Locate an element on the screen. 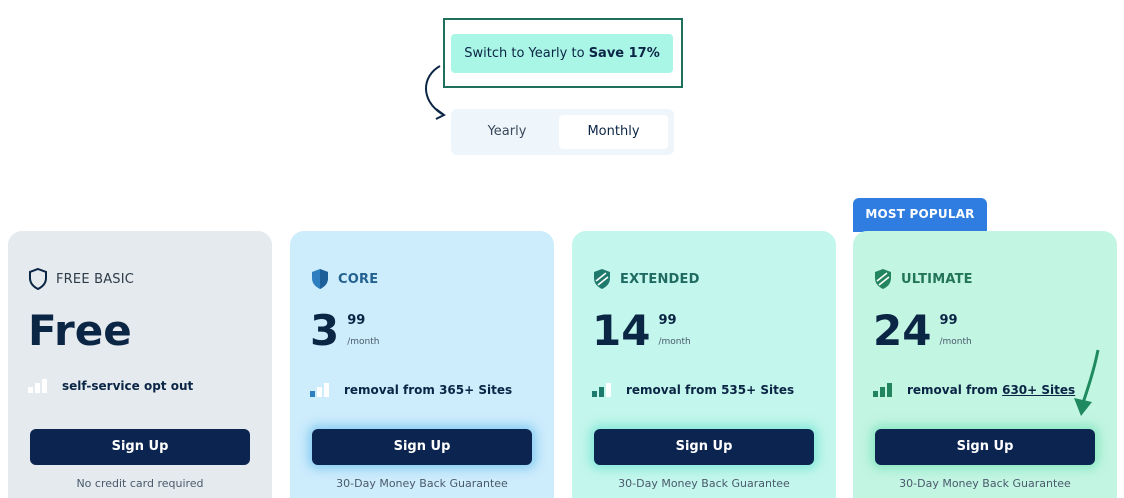 Image resolution: width=1124 pixels, height=498 pixels. price-main: Free is located at coordinates (80, 330).